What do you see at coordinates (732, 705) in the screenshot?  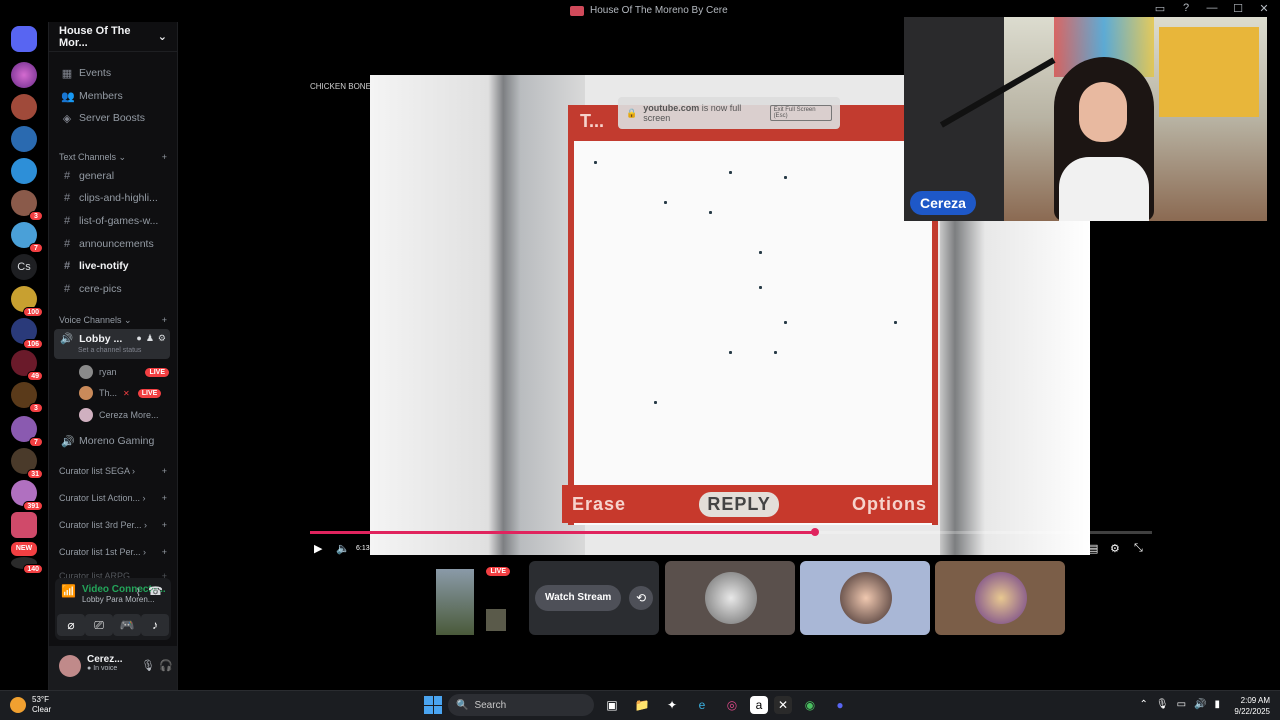 I see `instagram-icon: ◎` at bounding box center [732, 705].